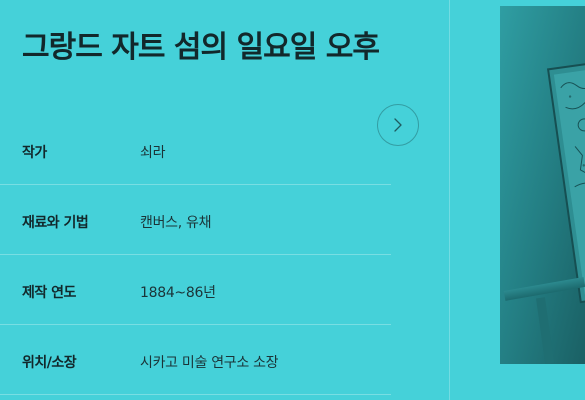  Describe the element at coordinates (178, 293) in the screenshot. I see `detail-value: 1884~86년` at that location.